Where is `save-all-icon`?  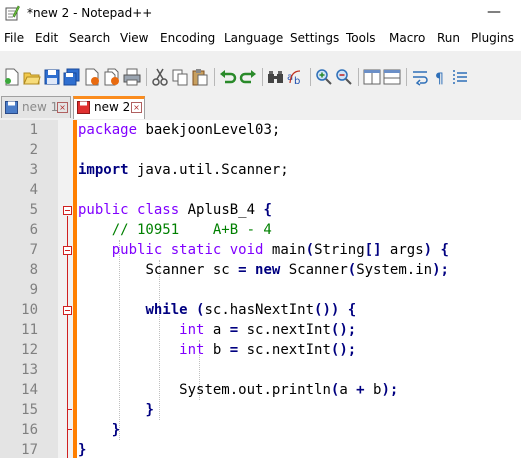
save-all-icon is located at coordinates (72, 77).